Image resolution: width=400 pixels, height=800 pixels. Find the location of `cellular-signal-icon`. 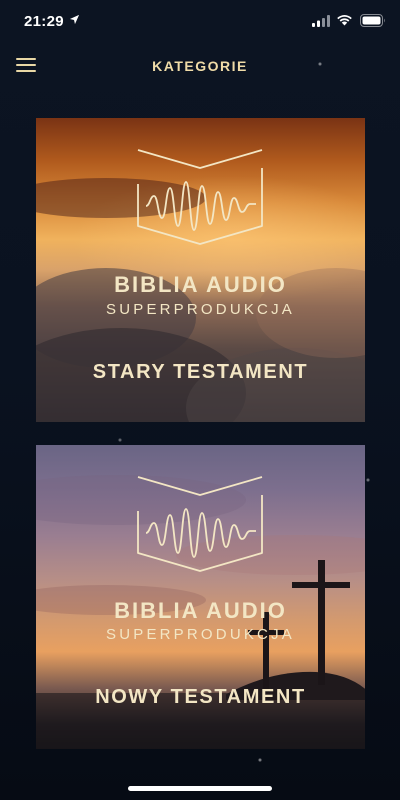

cellular-signal-icon is located at coordinates (321, 21).